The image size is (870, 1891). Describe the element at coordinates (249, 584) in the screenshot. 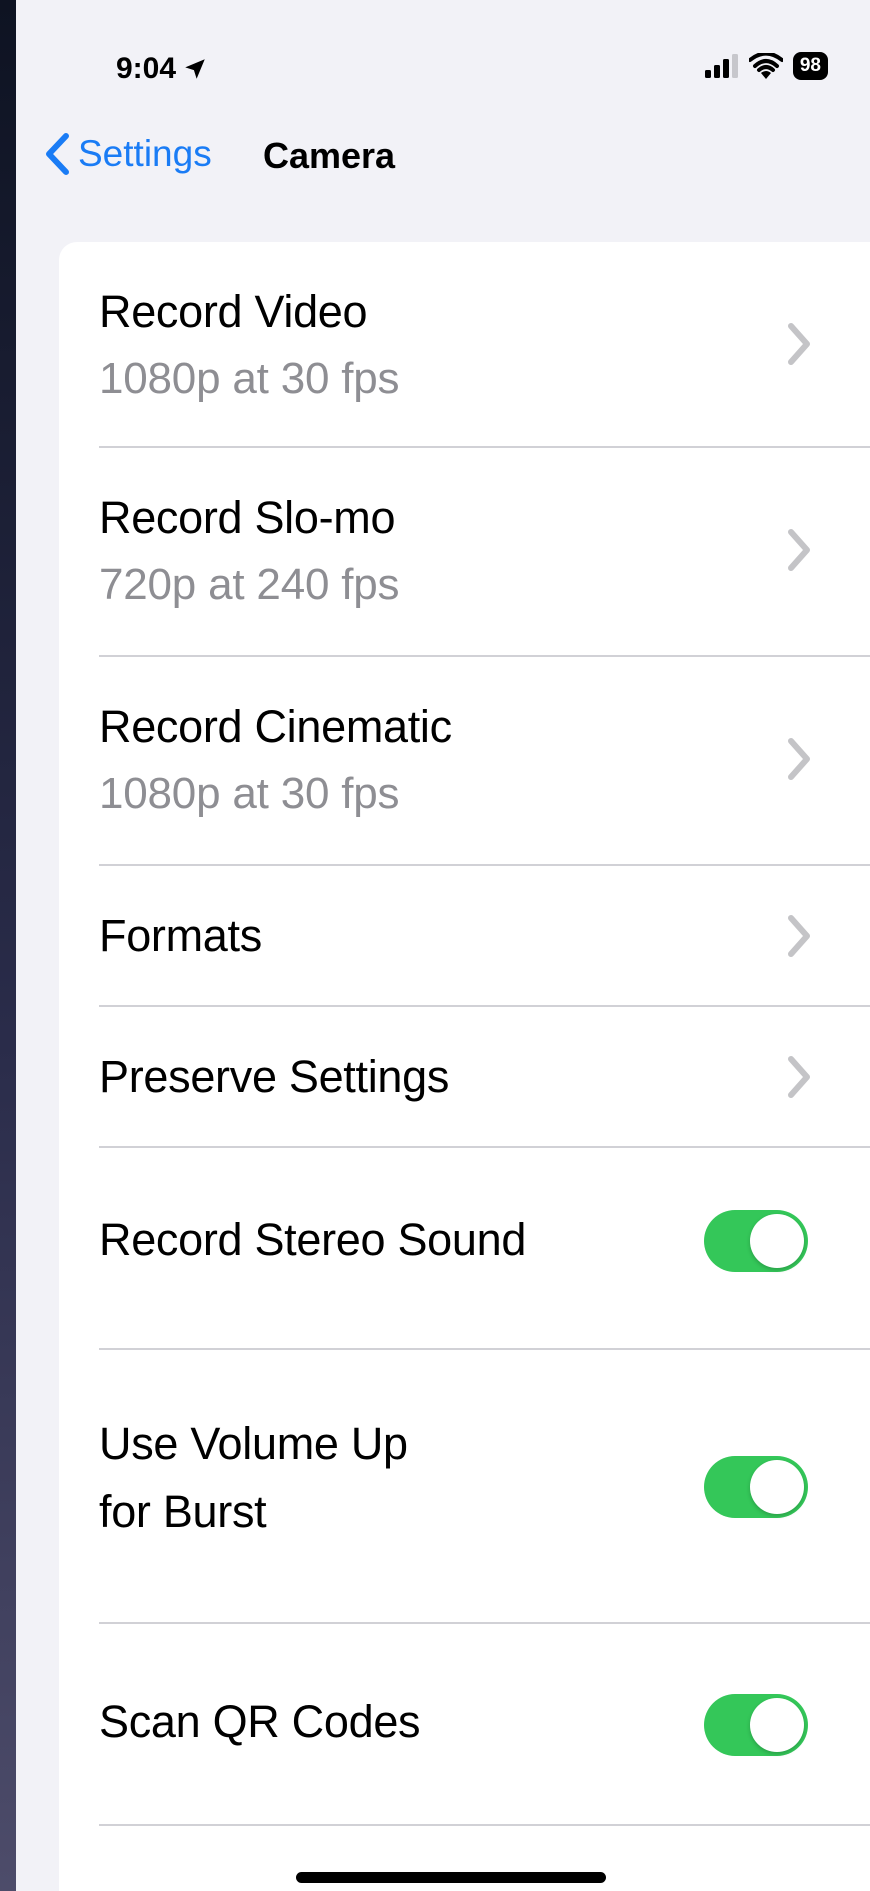

I see `row-value: 720p at 240 fps` at that location.